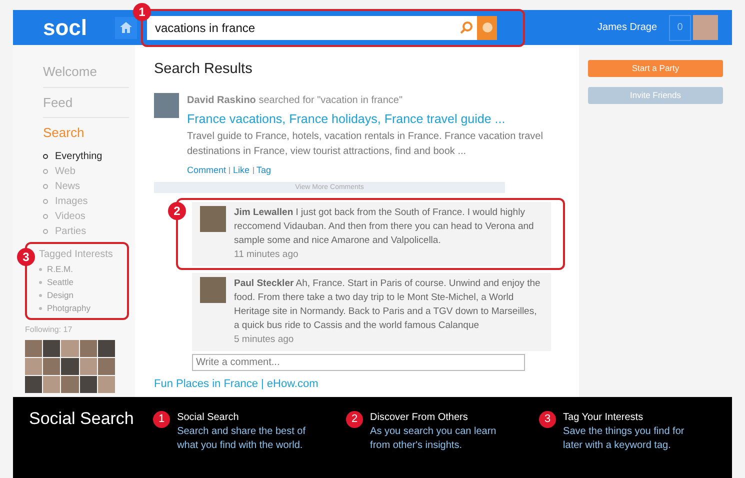 The height and width of the screenshot is (478, 745). What do you see at coordinates (655, 68) in the screenshot?
I see `action-button: Start a Party` at bounding box center [655, 68].